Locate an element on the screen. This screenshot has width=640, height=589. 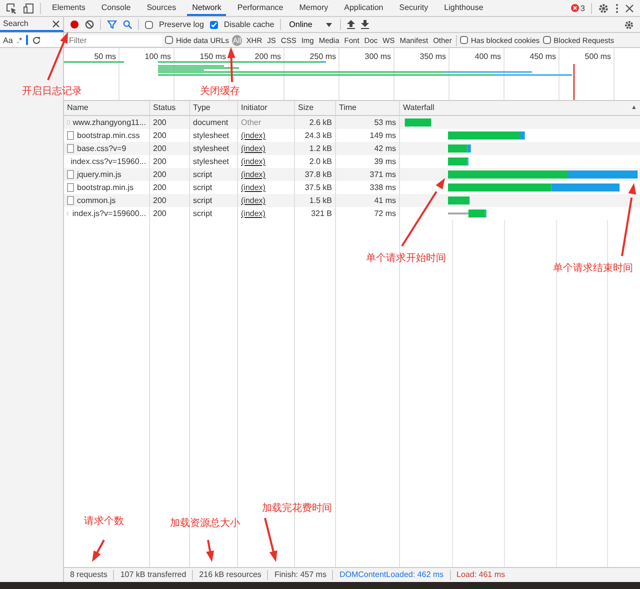
inspect-icon is located at coordinates (11, 8).